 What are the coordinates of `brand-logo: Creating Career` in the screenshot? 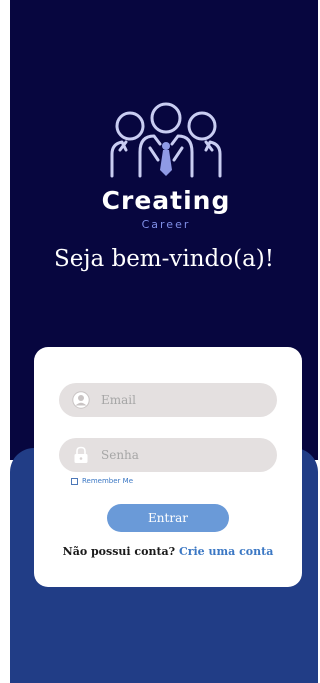 It's located at (166, 170).